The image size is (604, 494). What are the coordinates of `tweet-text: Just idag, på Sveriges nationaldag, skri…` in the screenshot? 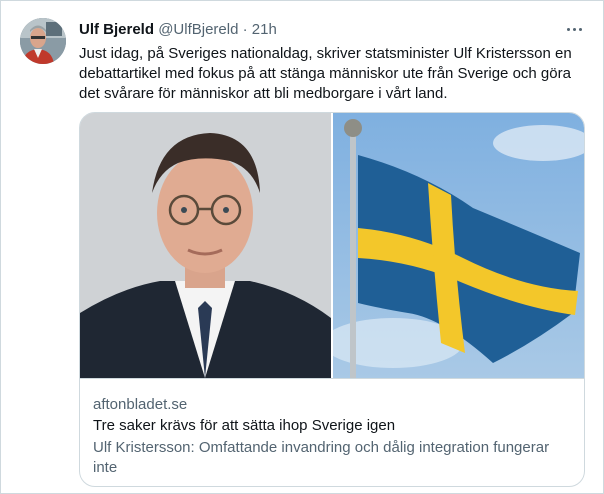 It's located at (325, 73).